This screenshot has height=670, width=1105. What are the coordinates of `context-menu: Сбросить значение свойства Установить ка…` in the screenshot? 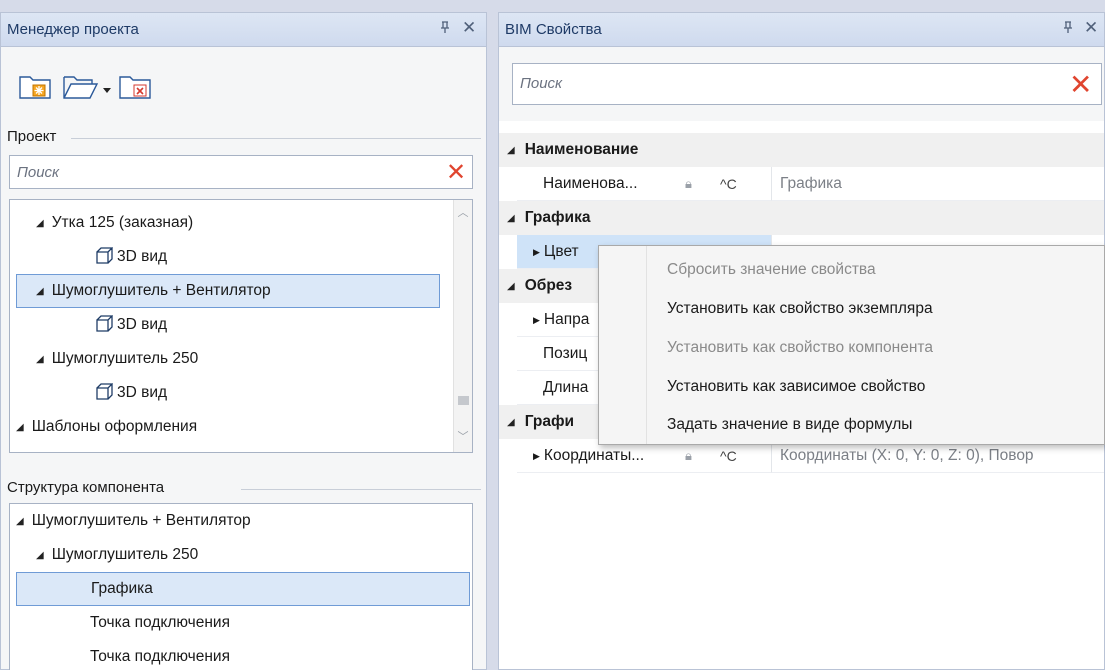 It's located at (851, 345).